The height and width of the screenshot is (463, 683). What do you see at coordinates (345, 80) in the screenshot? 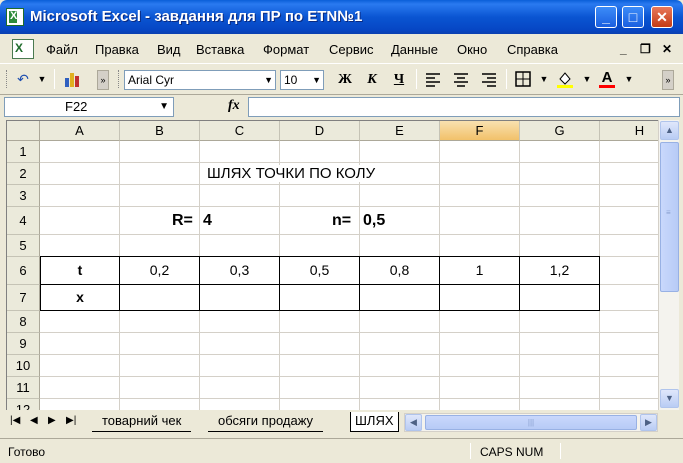
I see `bold-button: Ж` at bounding box center [345, 80].